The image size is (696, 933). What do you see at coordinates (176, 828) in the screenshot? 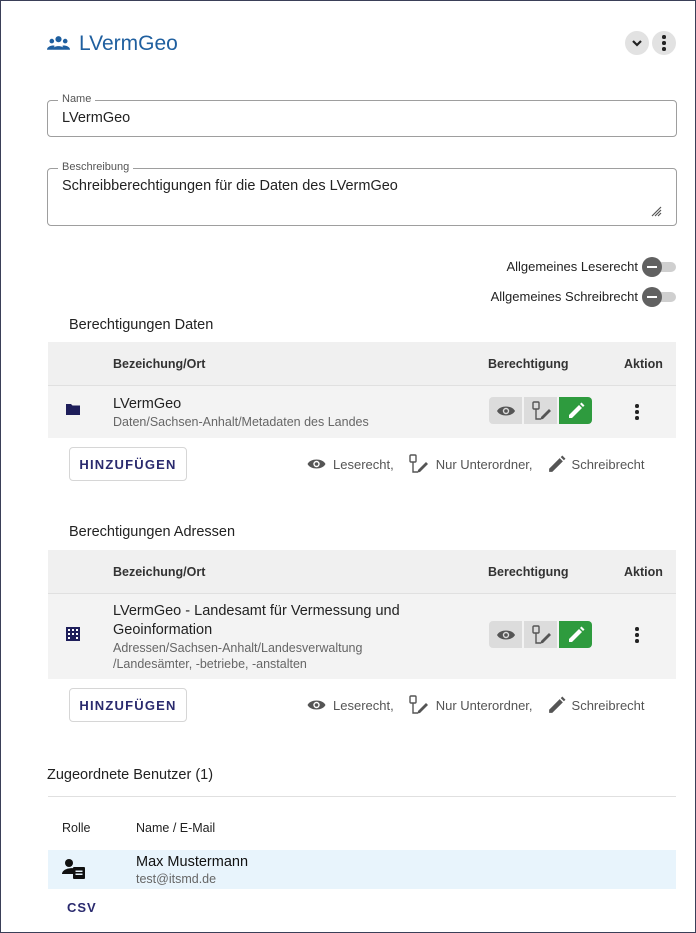
I see `column-name-email: Name / E-Mail` at bounding box center [176, 828].